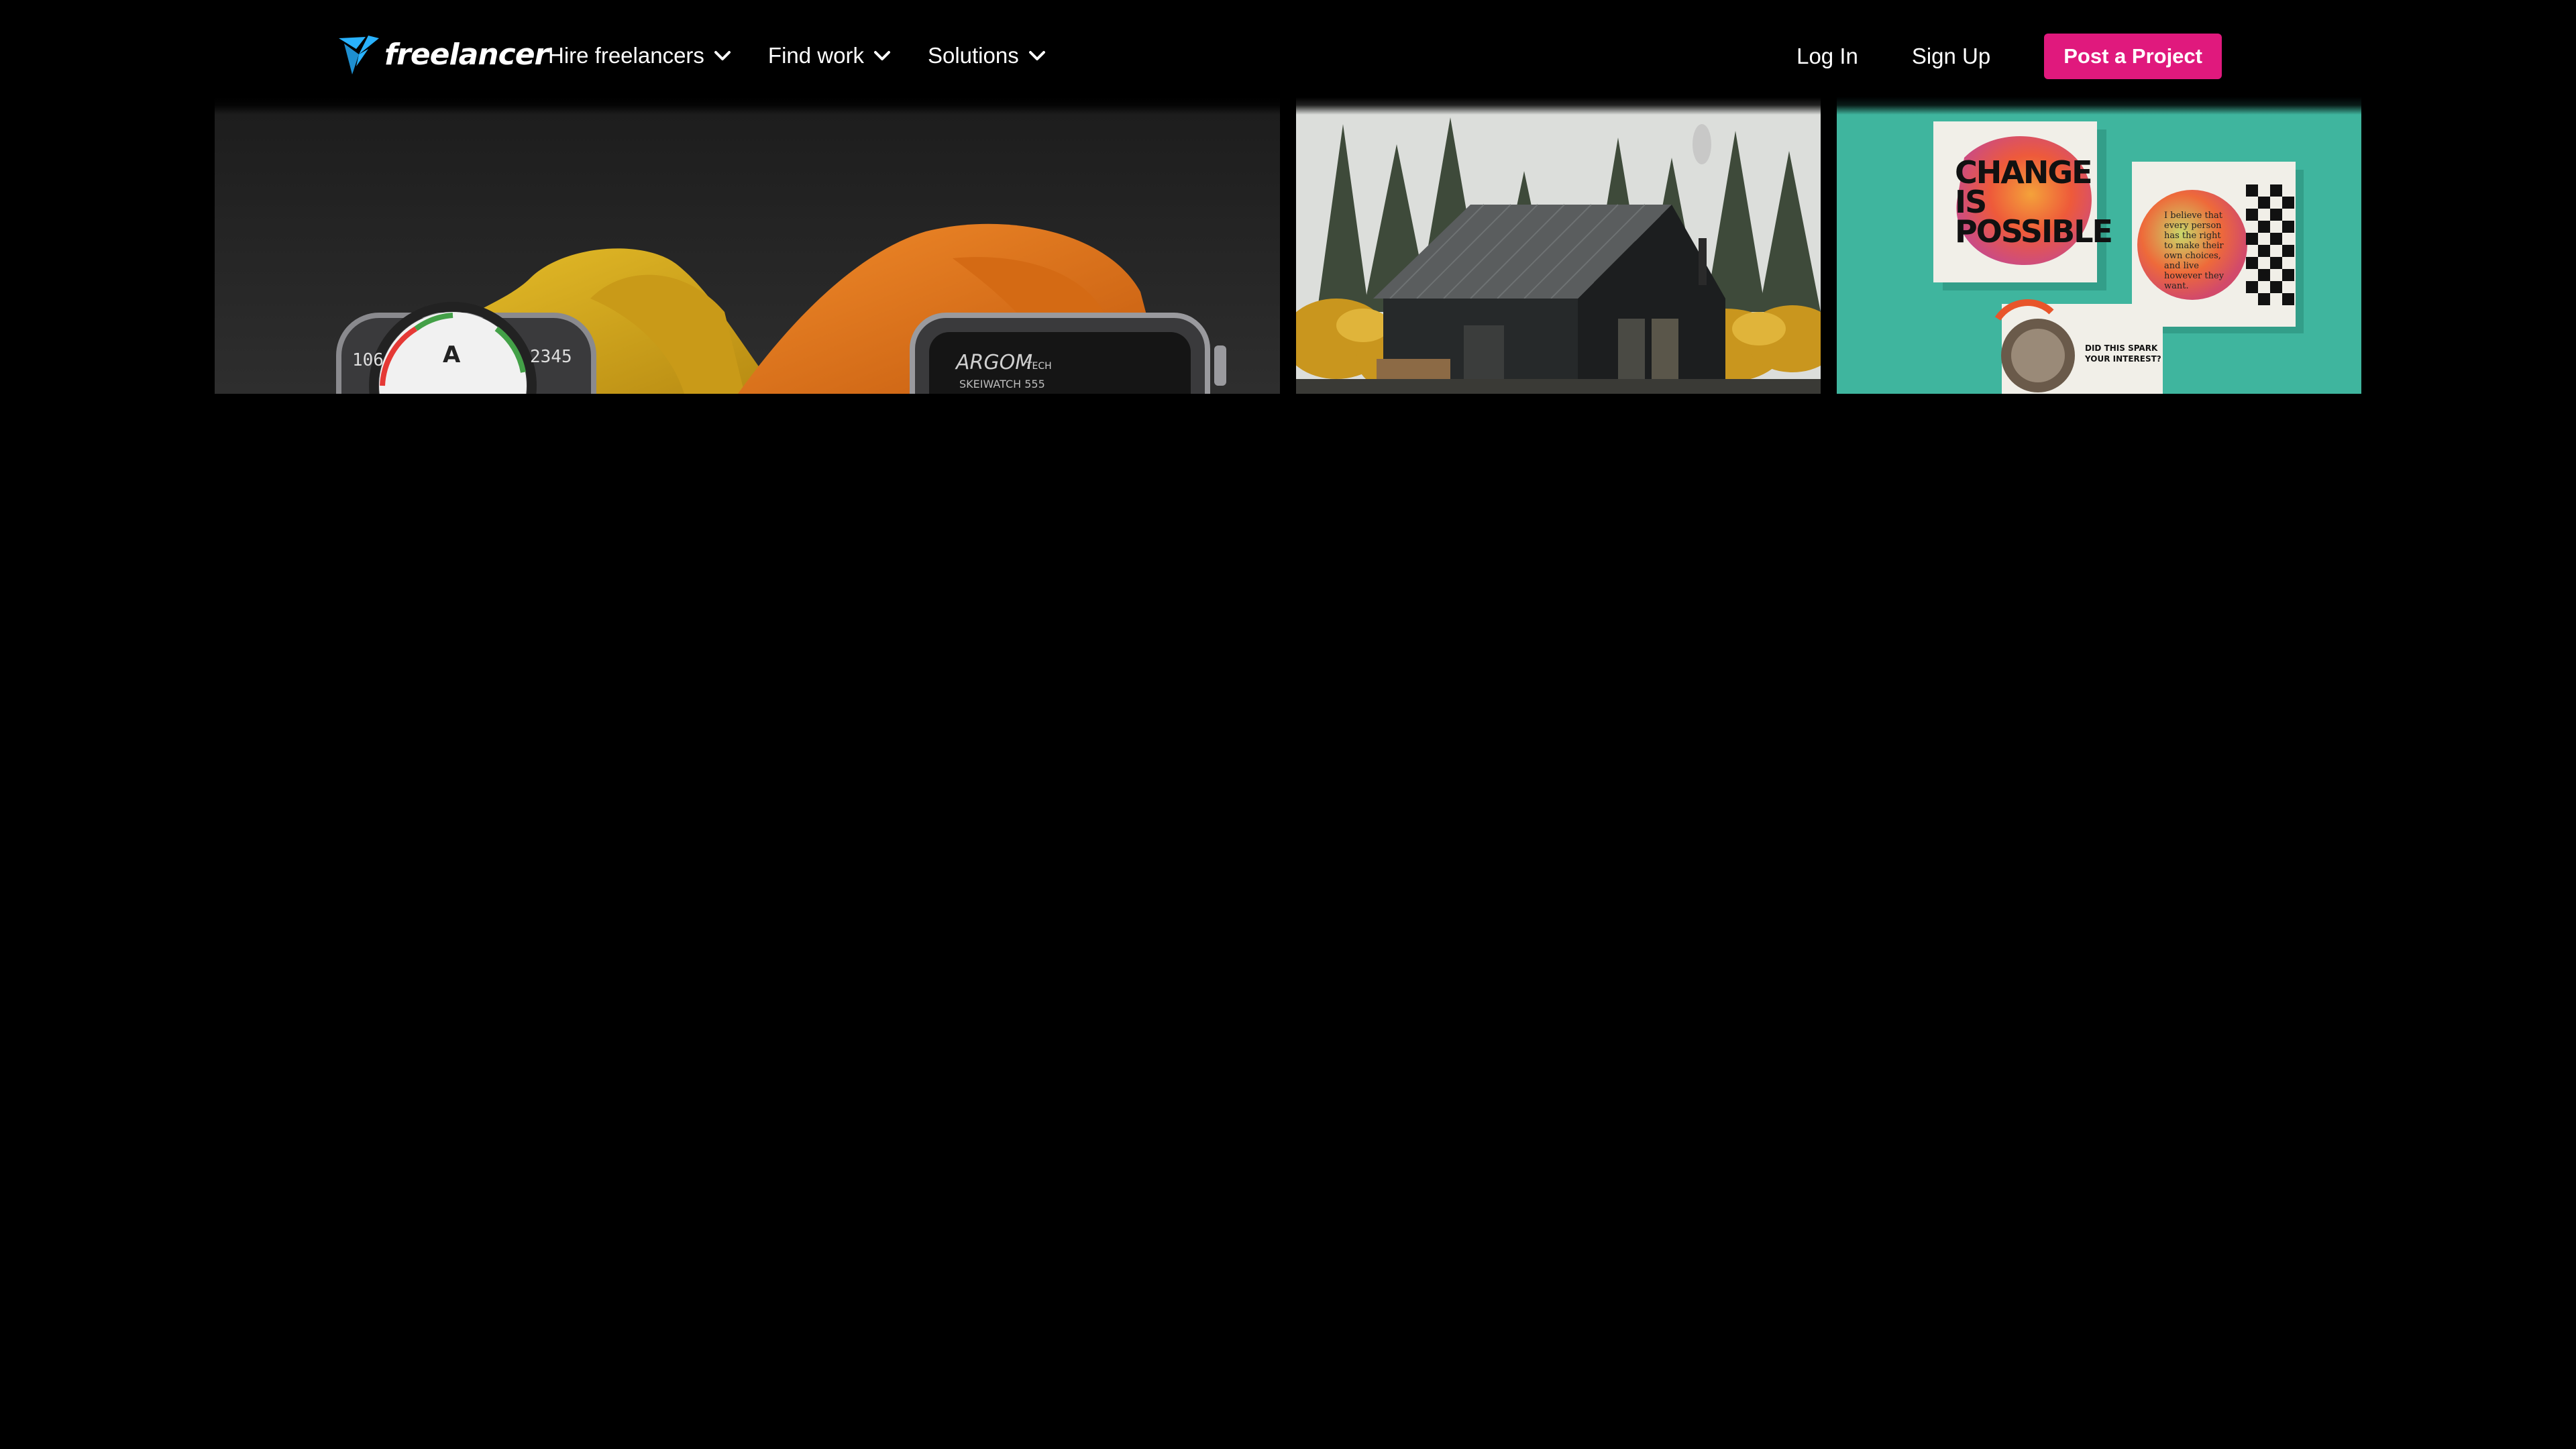 Image resolution: width=2576 pixels, height=1449 pixels. What do you see at coordinates (551, 357) in the screenshot?
I see `watch-dial-number: 2345` at bounding box center [551, 357].